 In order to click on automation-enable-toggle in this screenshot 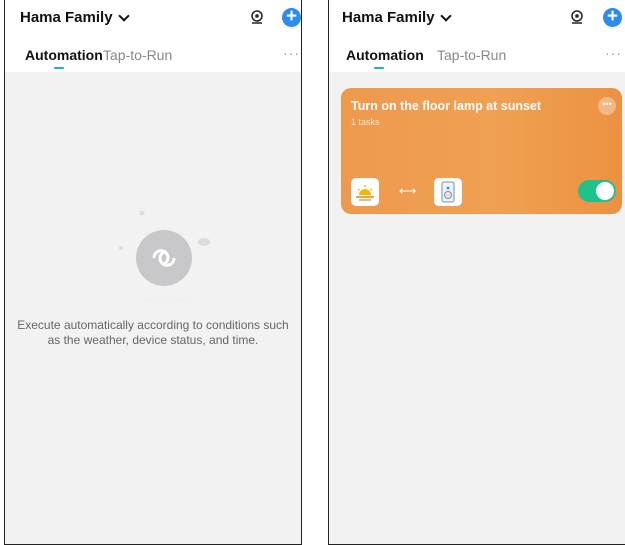, I will do `click(597, 191)`.